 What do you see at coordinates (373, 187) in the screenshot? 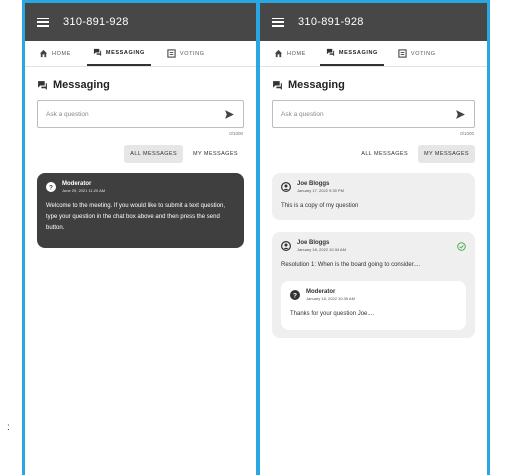
I see `message-header: Joe Bloggs January 17, 2022 9:35 PM` at bounding box center [373, 187].